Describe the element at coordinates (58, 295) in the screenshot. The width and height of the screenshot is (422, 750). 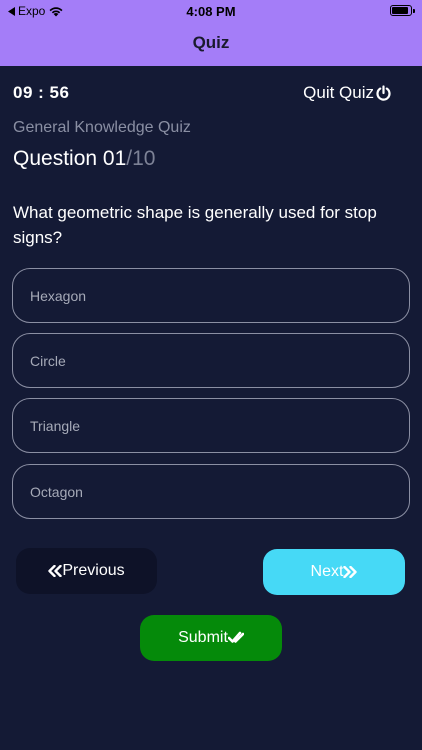
I see `option-label: Hexagon` at that location.